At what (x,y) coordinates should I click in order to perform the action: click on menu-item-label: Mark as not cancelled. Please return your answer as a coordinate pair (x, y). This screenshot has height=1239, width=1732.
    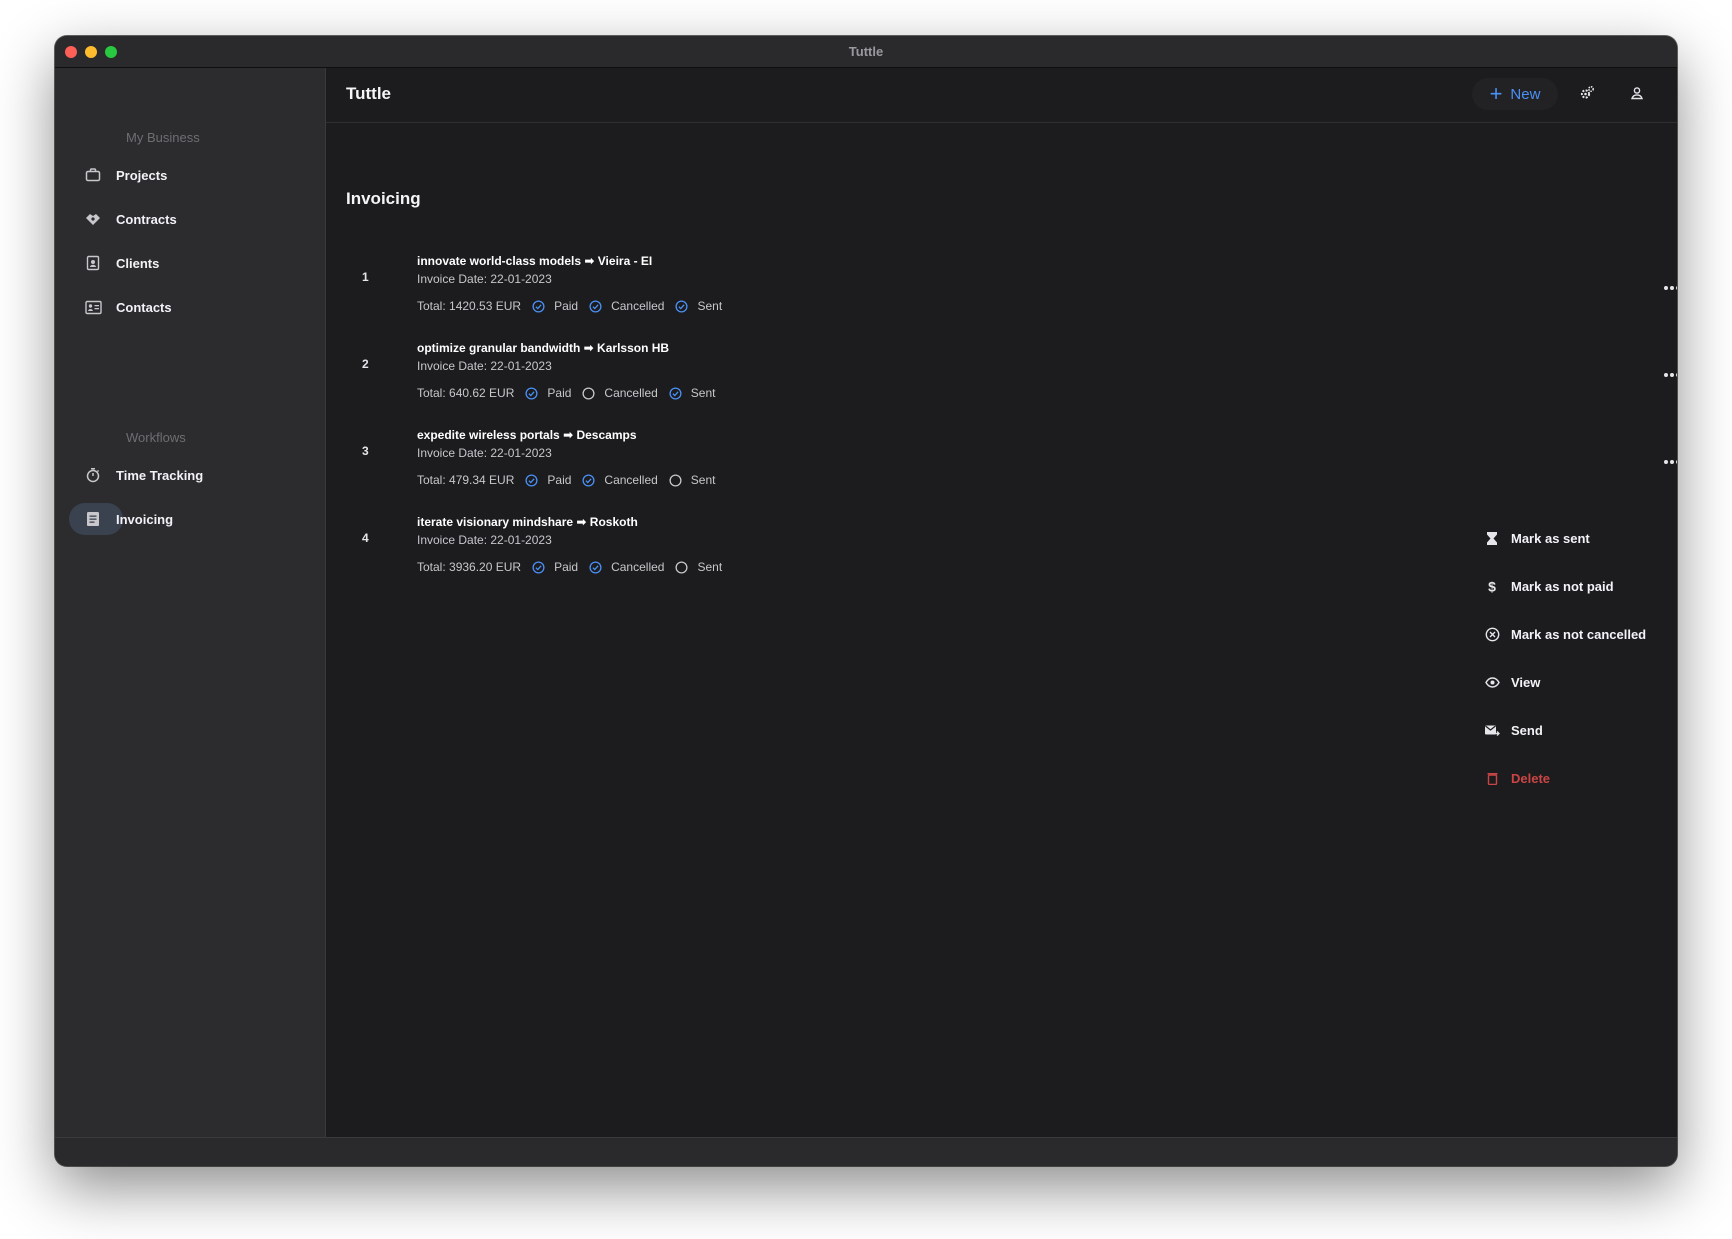
    Looking at the image, I should click on (1579, 634).